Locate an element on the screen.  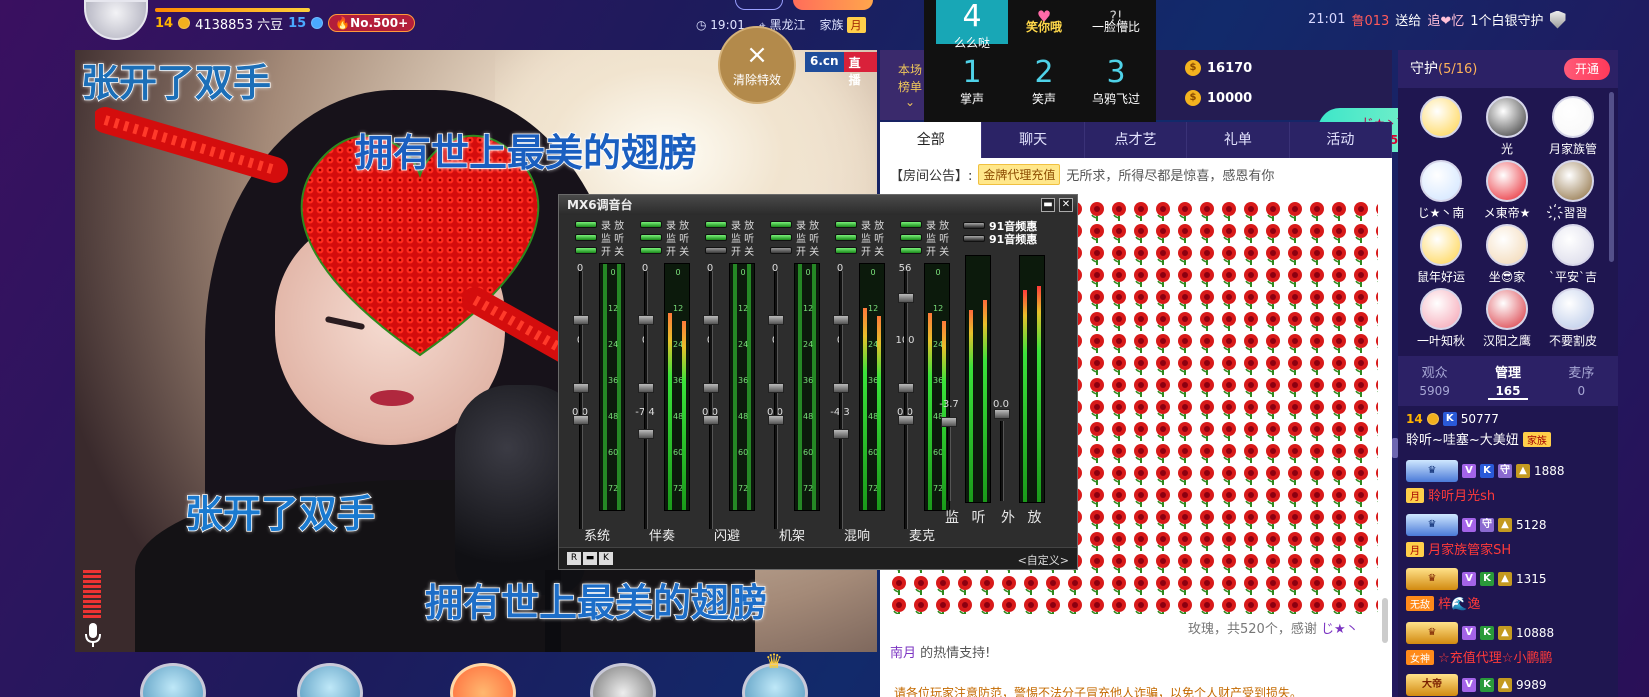
queue-avatar-highlight is located at coordinates (483, 680).